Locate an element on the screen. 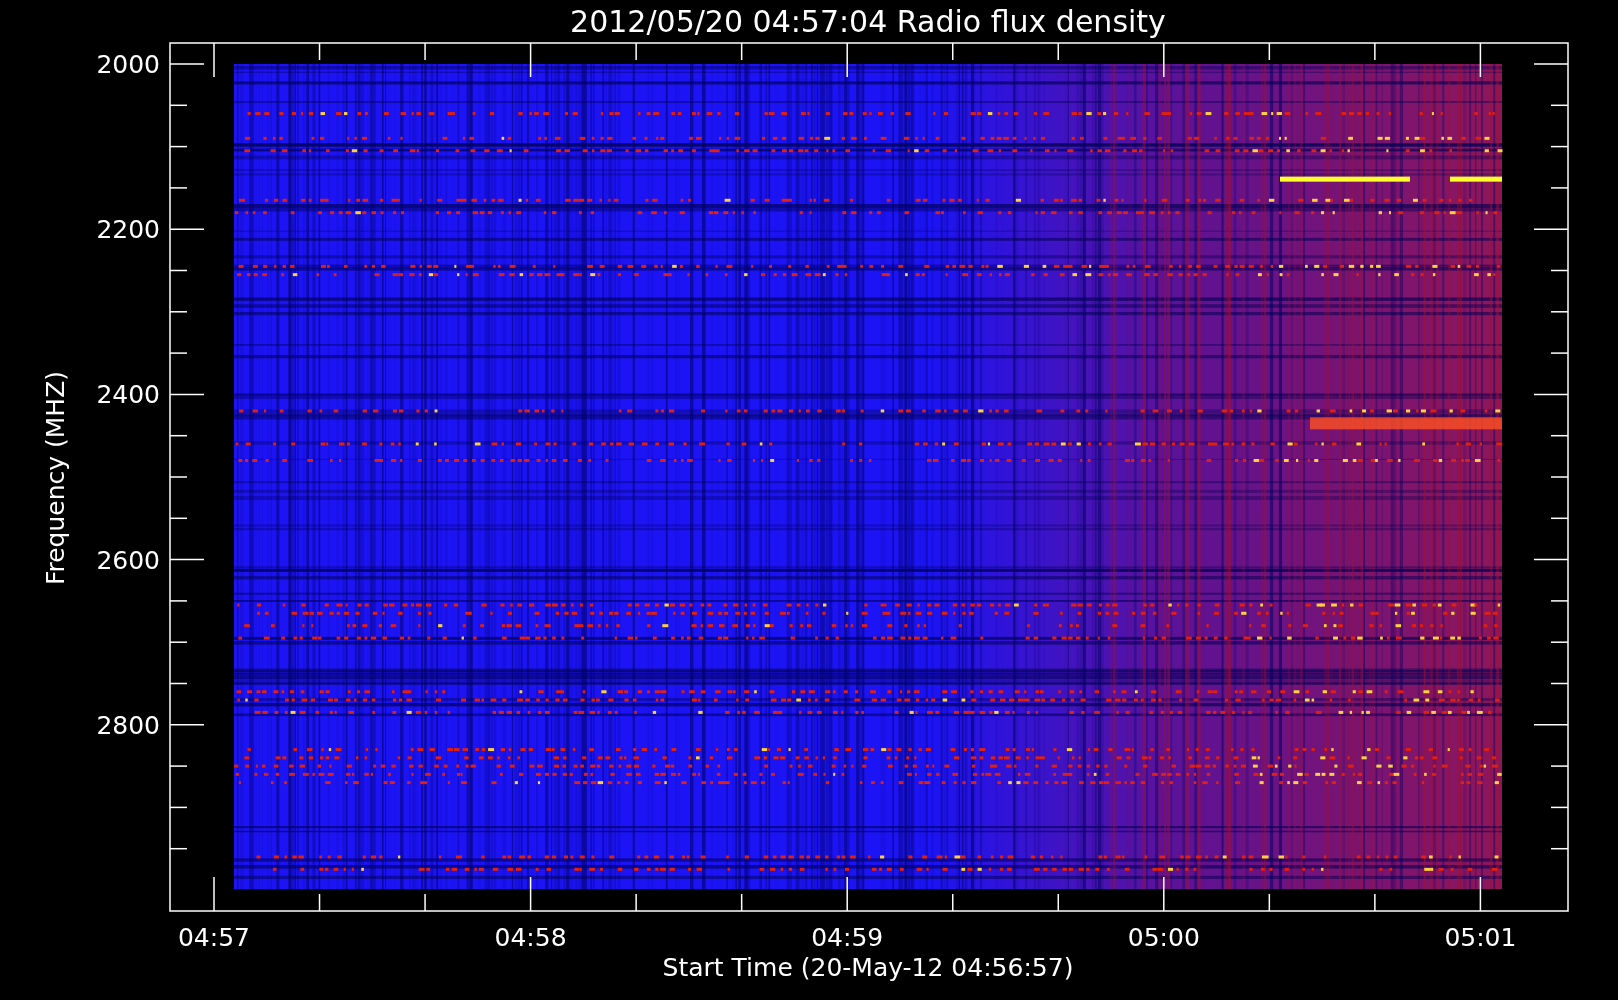 The width and height of the screenshot is (1618, 1000). tick-label: 04:57 is located at coordinates (214, 937).